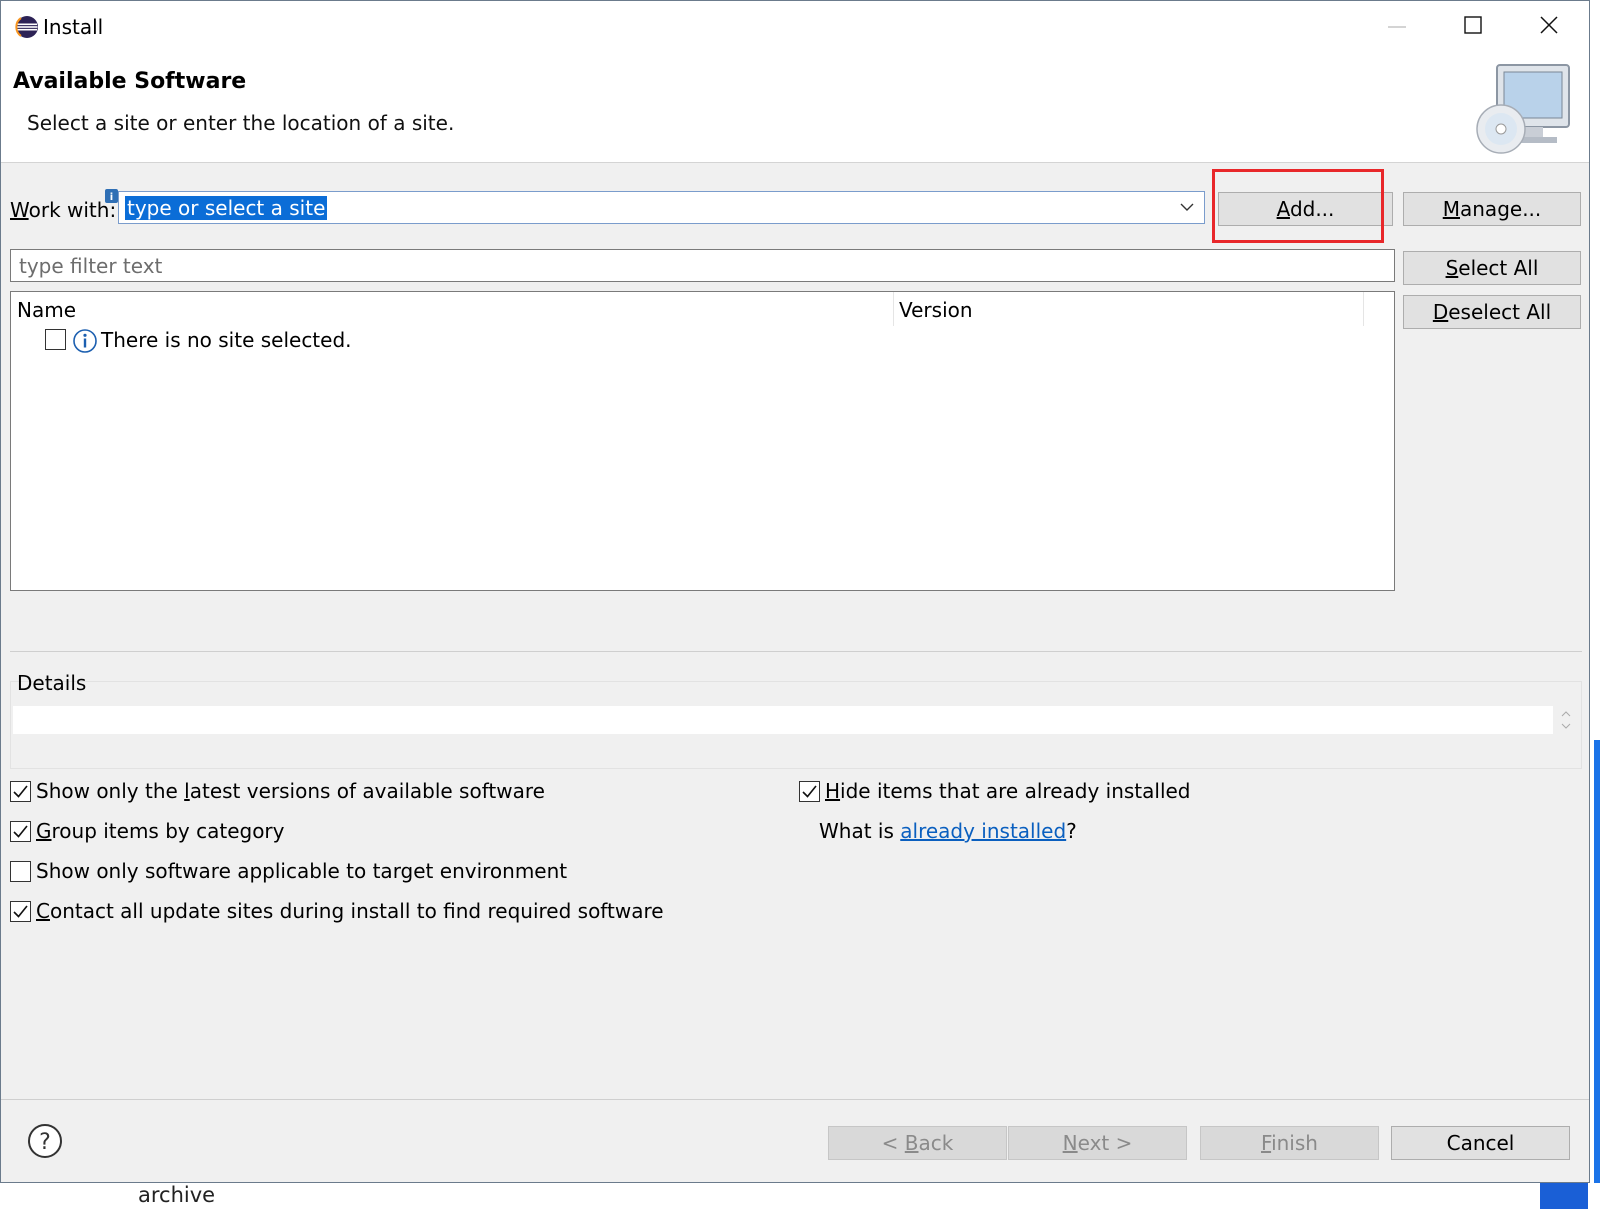 The height and width of the screenshot is (1209, 1600). What do you see at coordinates (1070, 1143) in the screenshot?
I see `next-mnemonic: N` at bounding box center [1070, 1143].